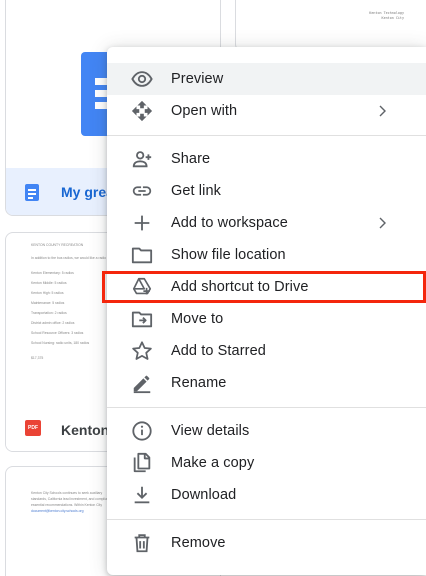 The image size is (426, 576). What do you see at coordinates (33, 428) in the screenshot?
I see `pdf-file-icon: PDF` at bounding box center [33, 428].